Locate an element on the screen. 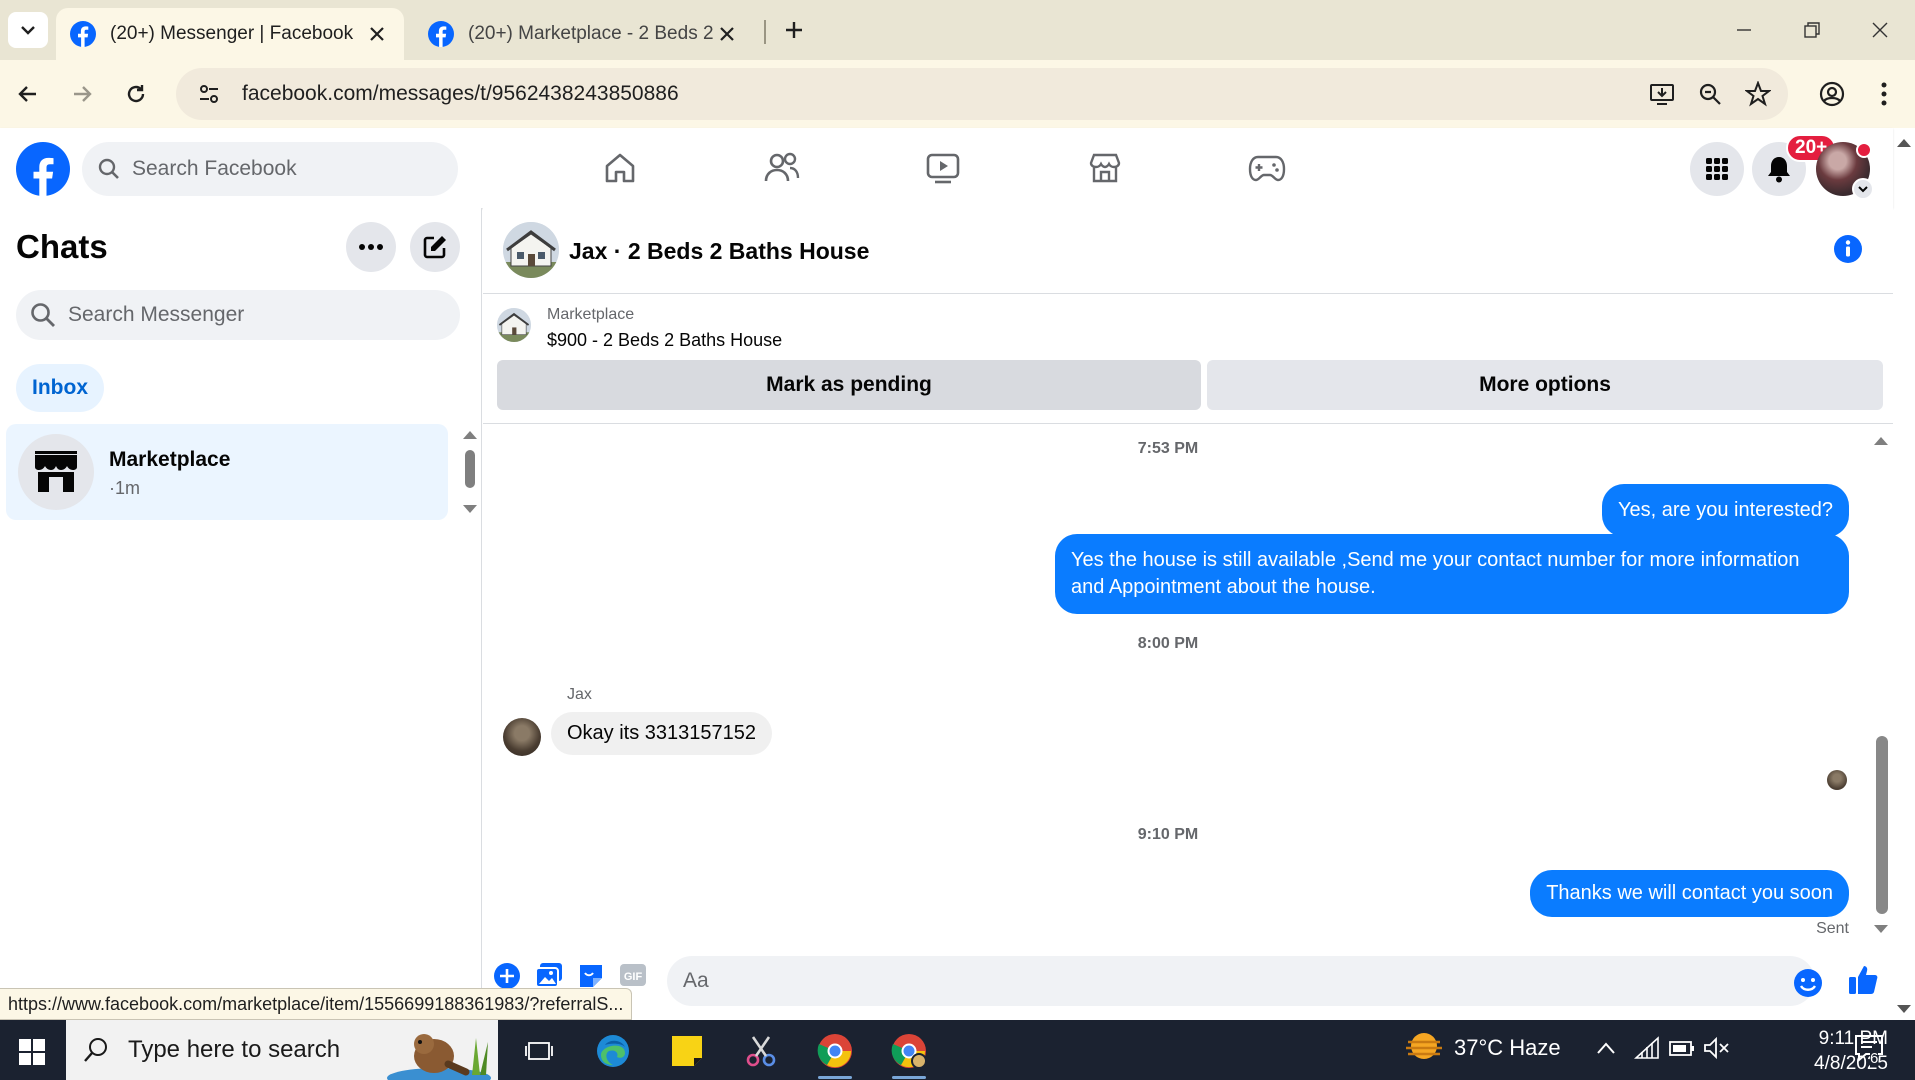 This screenshot has width=1915, height=1080. chat-list-item: Marketplace ·1m is located at coordinates (227, 472).